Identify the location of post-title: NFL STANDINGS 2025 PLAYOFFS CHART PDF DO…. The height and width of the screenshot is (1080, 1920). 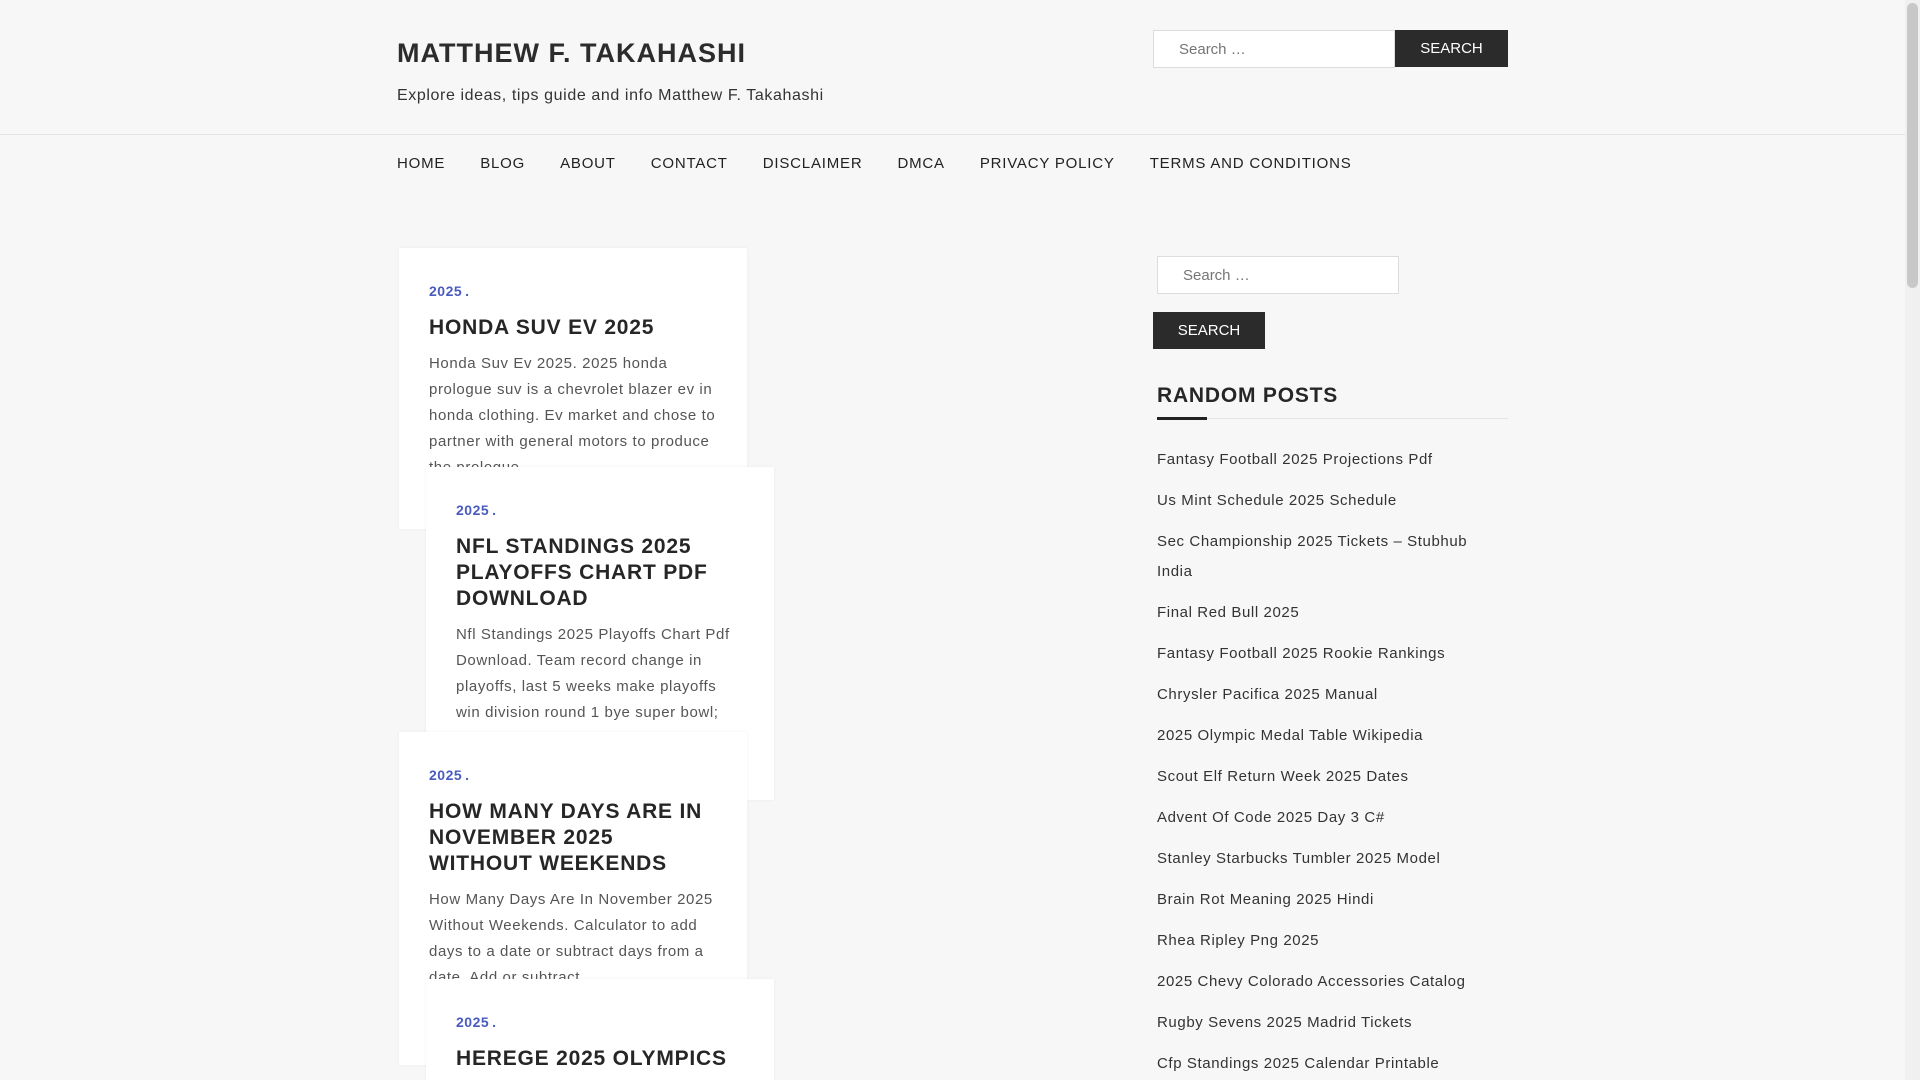
(600, 573).